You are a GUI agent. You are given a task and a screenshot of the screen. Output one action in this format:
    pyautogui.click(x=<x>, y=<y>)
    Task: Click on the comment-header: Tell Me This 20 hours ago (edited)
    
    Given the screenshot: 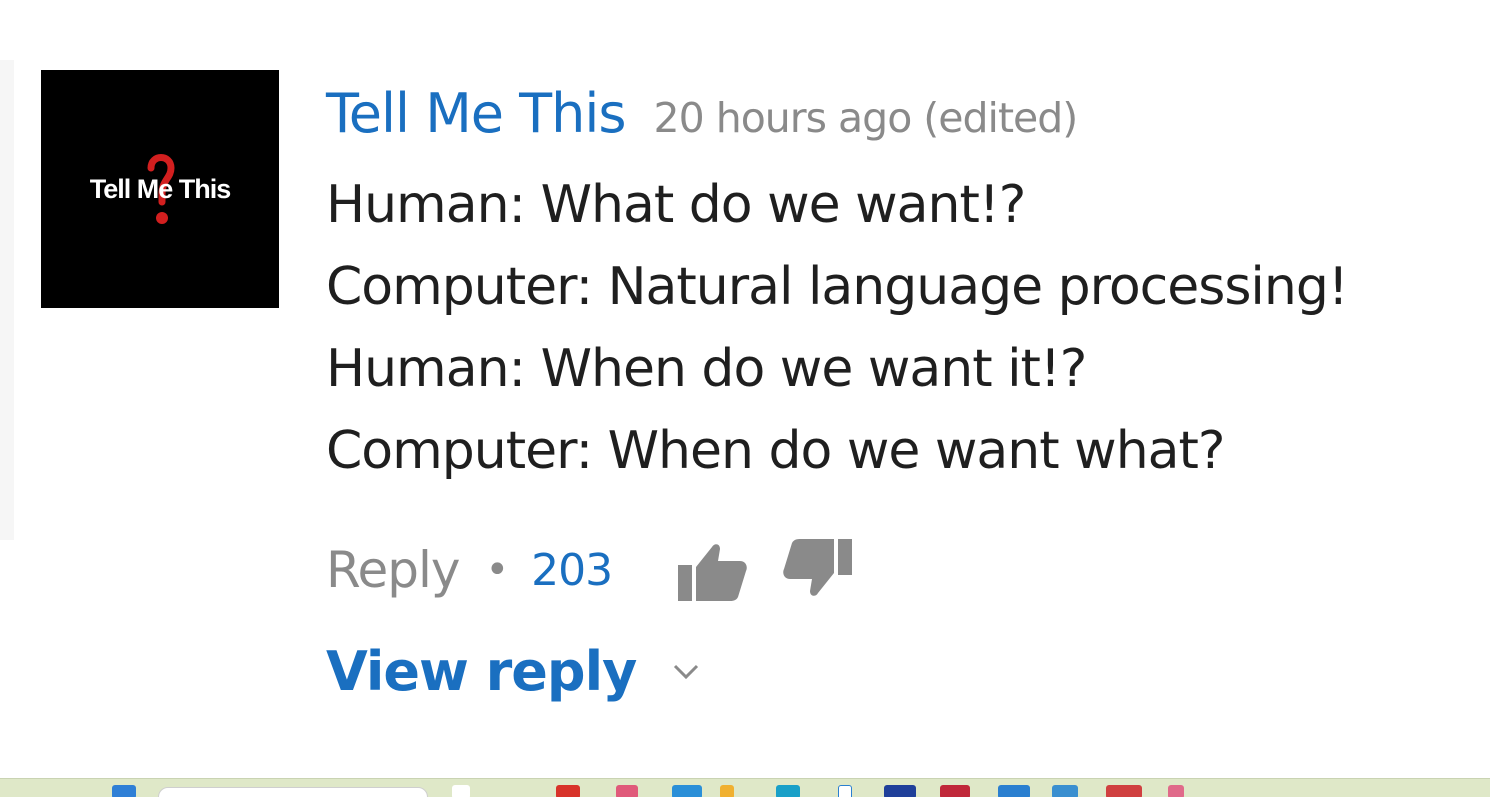 What is the action you would take?
    pyautogui.click(x=906, y=115)
    